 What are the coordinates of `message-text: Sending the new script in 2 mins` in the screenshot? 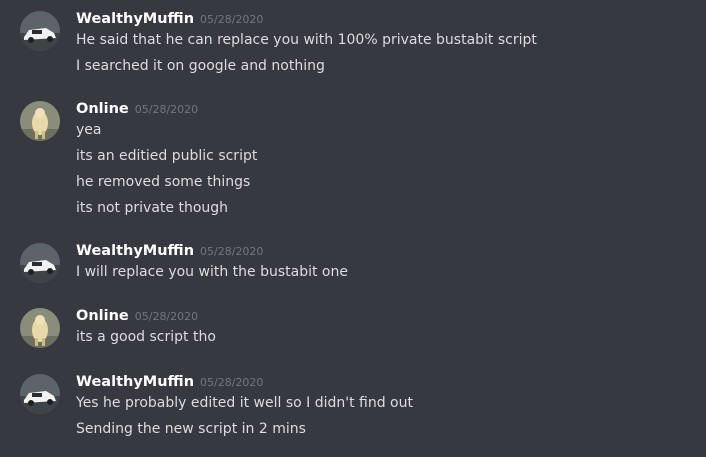 It's located at (191, 429).